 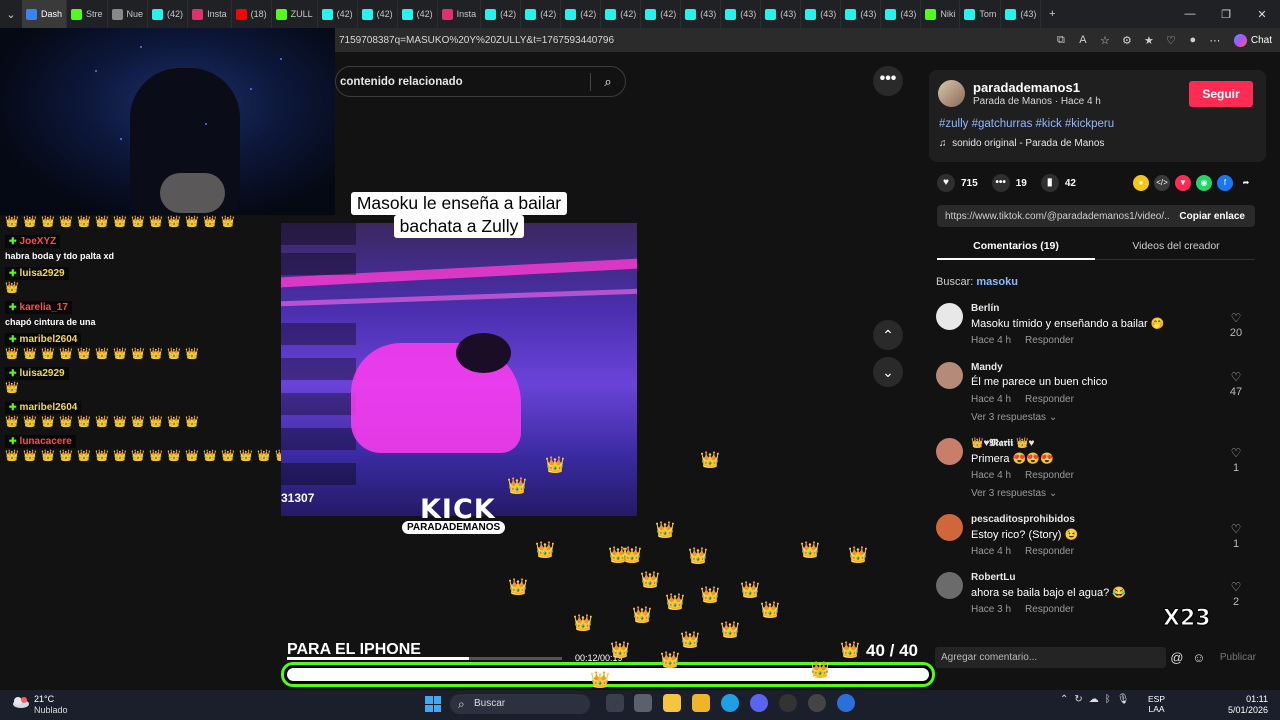 I want to click on microphone-icon: 🎙, so click(x=1123, y=699).